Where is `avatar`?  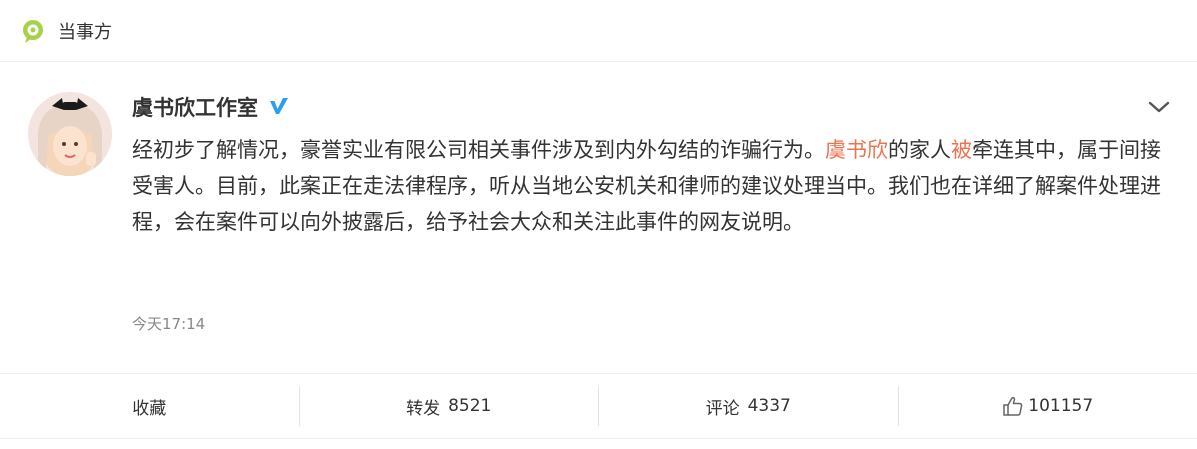
avatar is located at coordinates (70, 134).